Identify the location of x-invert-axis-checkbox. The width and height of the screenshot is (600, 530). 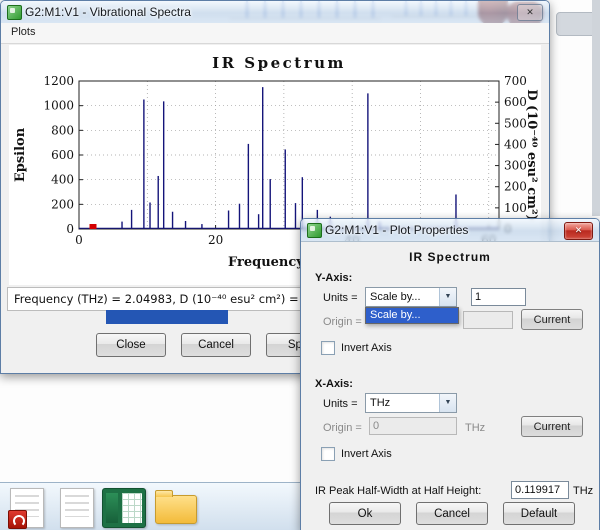
(328, 454).